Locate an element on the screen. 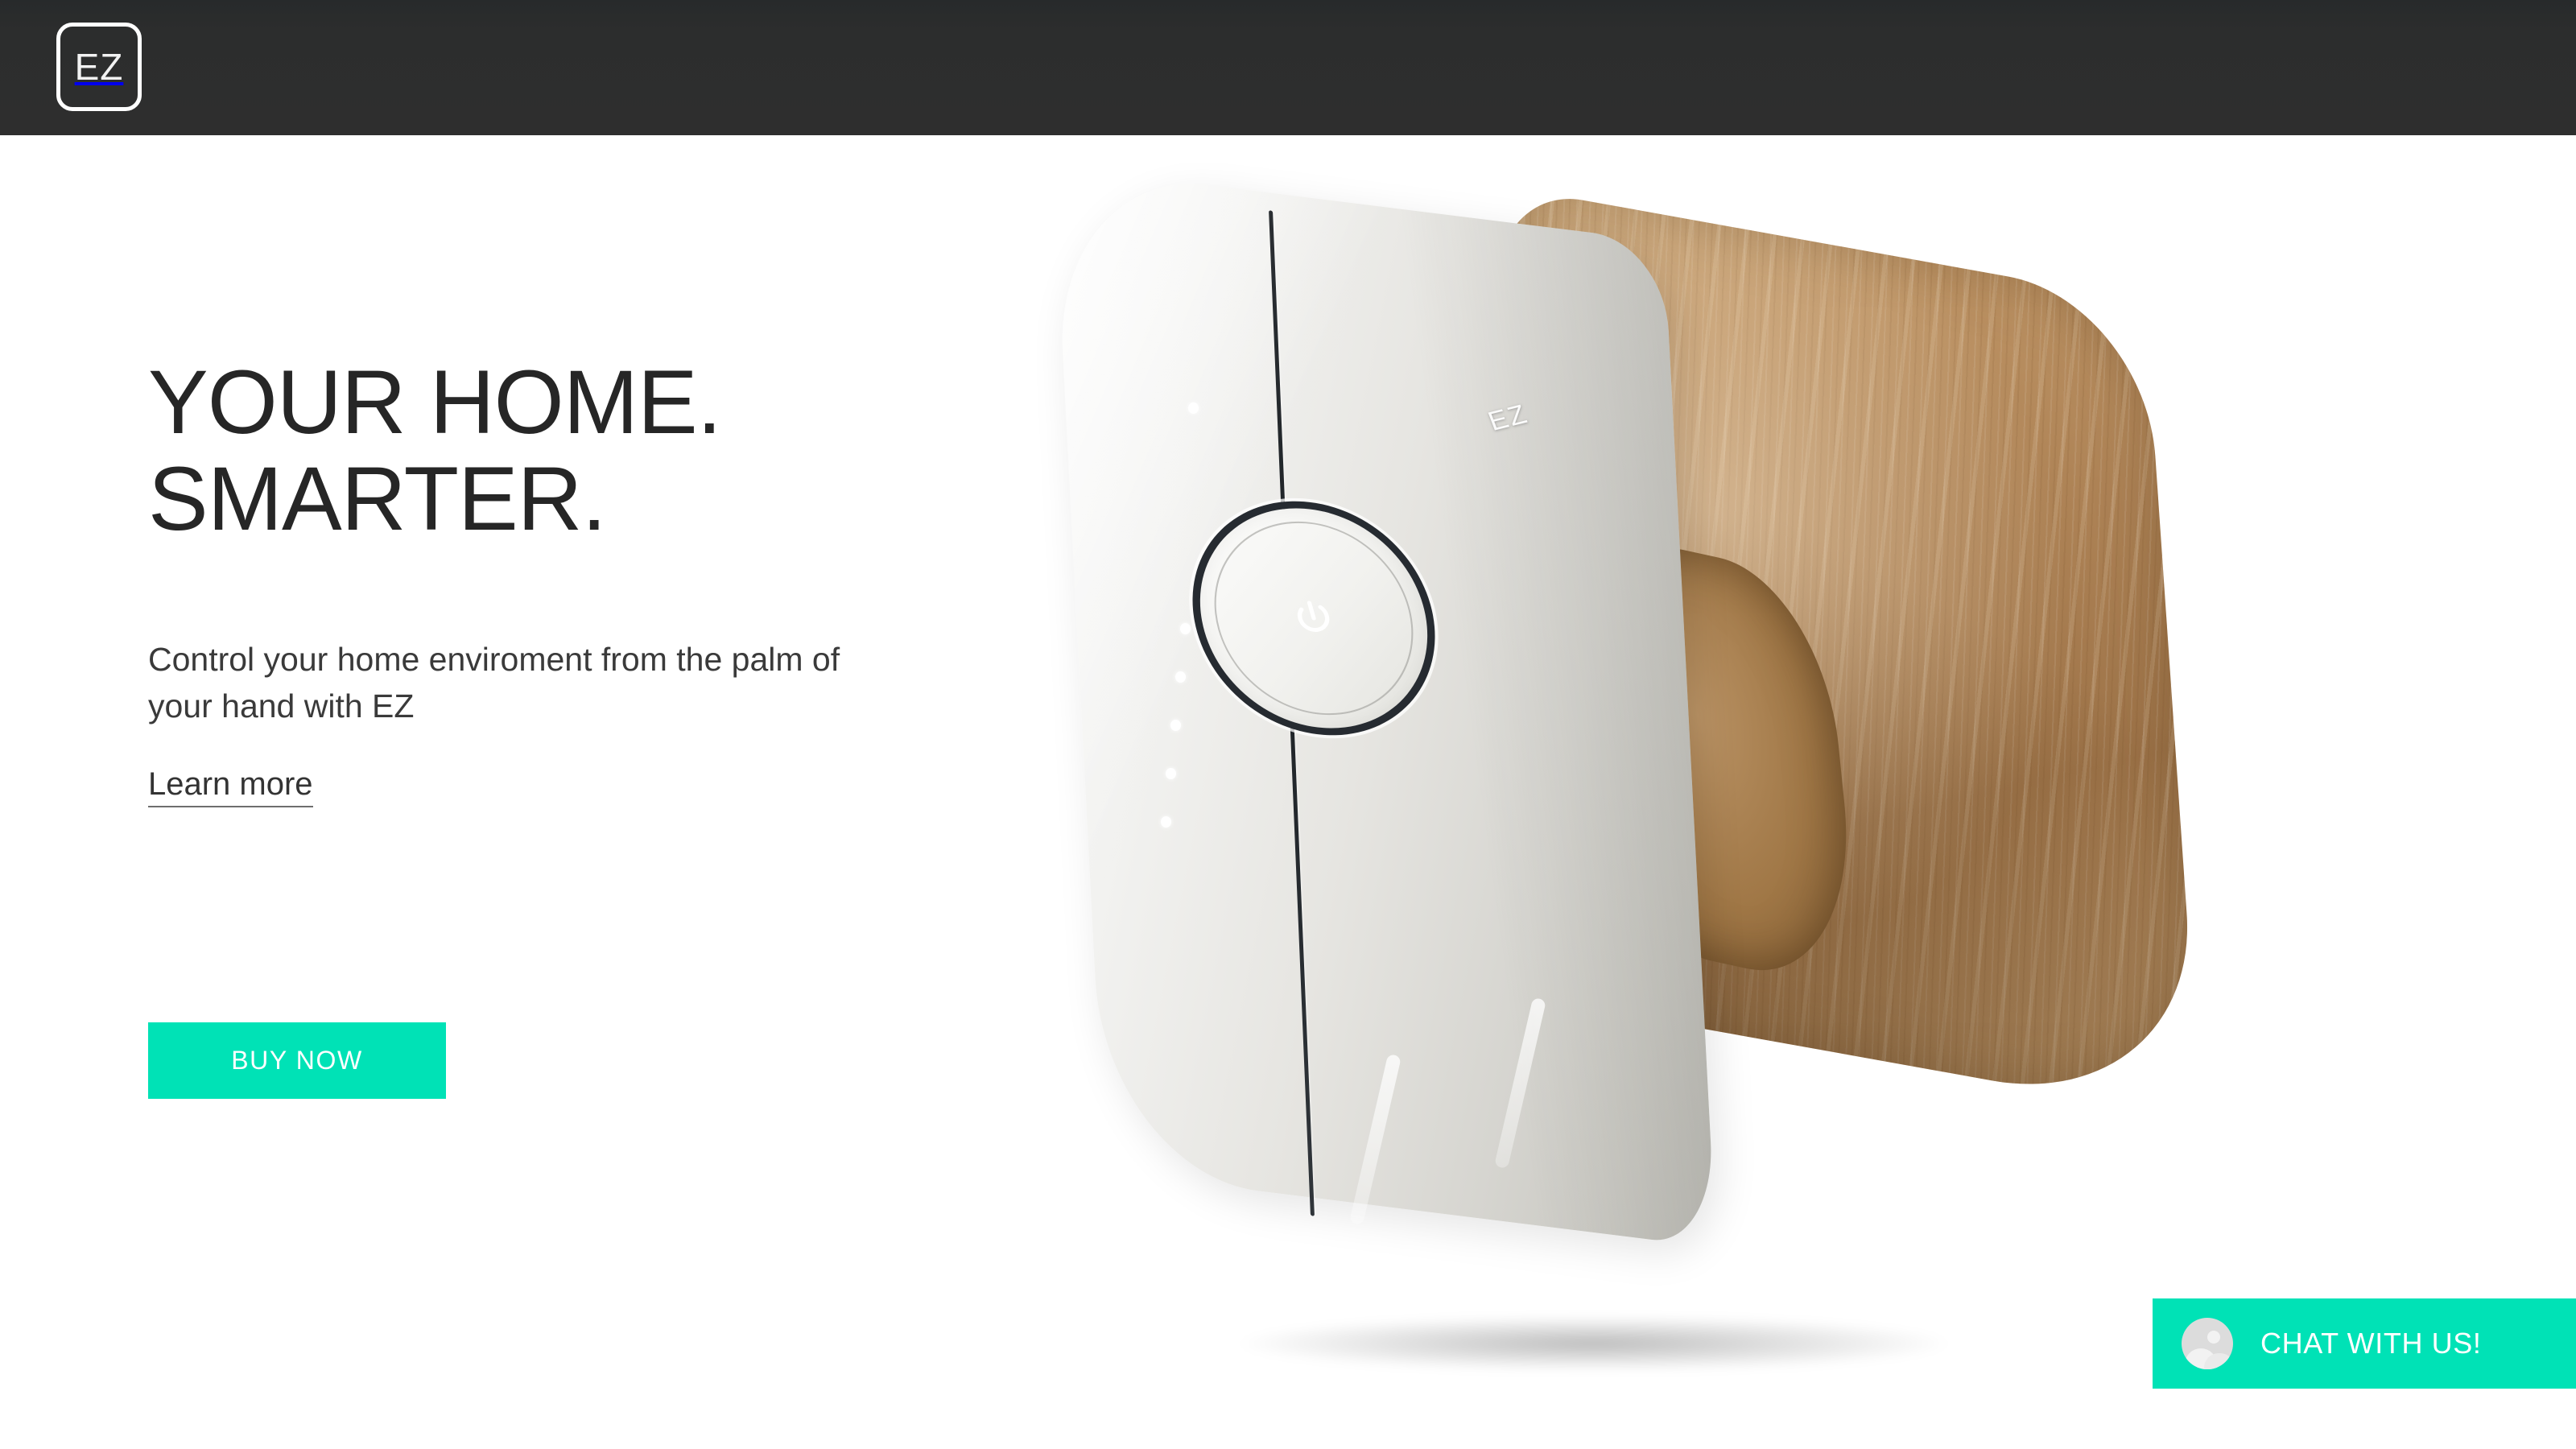  hero-title-line-2: SMARTER. is located at coordinates (377, 498).